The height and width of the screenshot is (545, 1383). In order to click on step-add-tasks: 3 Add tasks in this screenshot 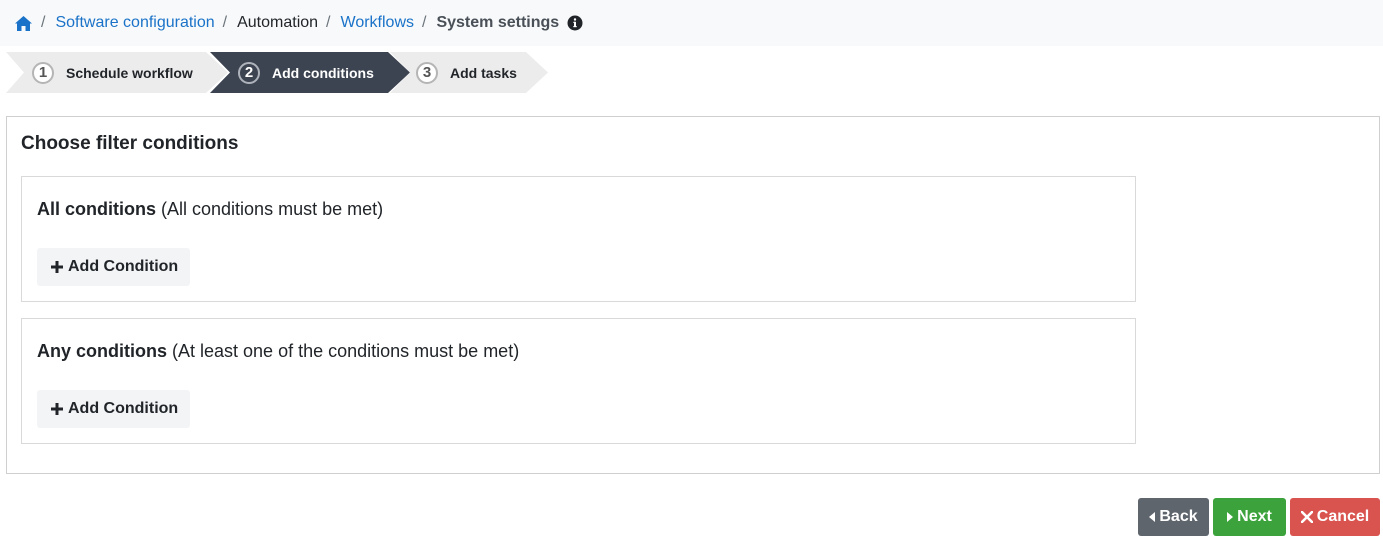, I will do `click(469, 72)`.